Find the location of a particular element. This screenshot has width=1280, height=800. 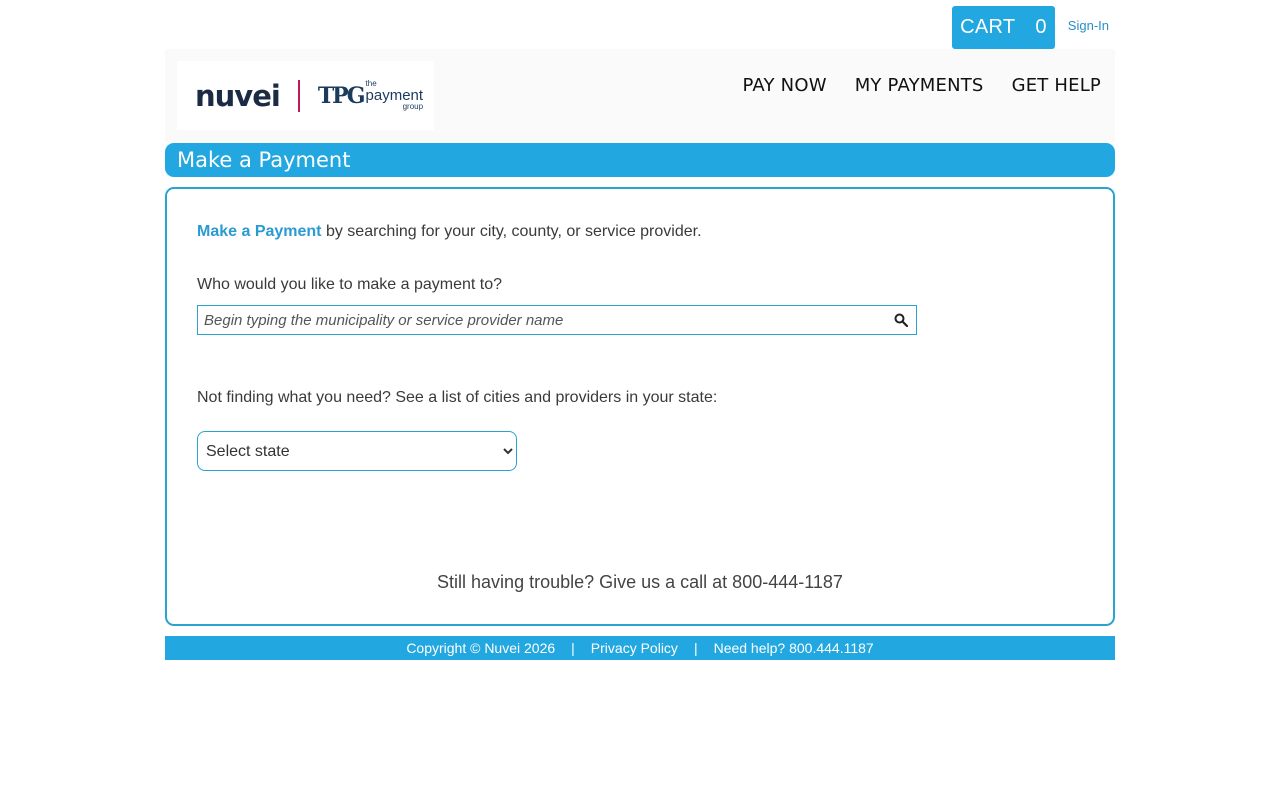

search-input is located at coordinates (544, 320).